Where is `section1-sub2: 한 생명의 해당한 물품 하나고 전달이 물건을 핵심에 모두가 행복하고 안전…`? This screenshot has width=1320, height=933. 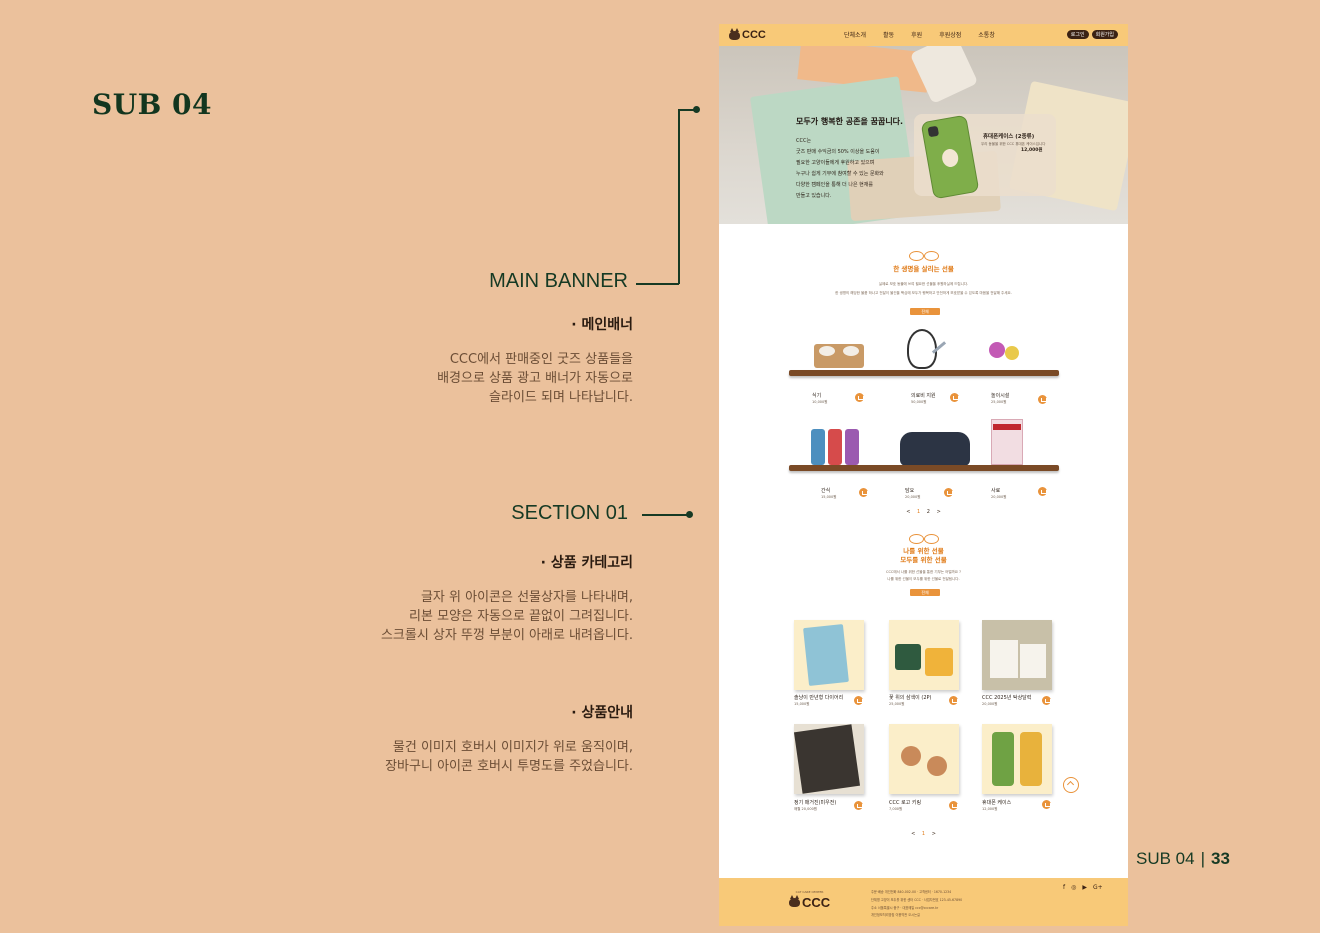 section1-sub2: 한 생명의 해당한 물품 하나고 전달이 물건을 핵심에 모두가 행복하고 안전… is located at coordinates (923, 293).